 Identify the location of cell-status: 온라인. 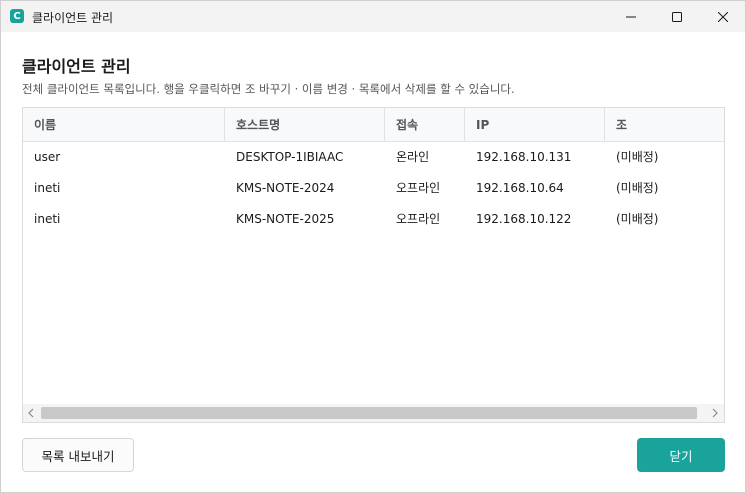
(413, 157).